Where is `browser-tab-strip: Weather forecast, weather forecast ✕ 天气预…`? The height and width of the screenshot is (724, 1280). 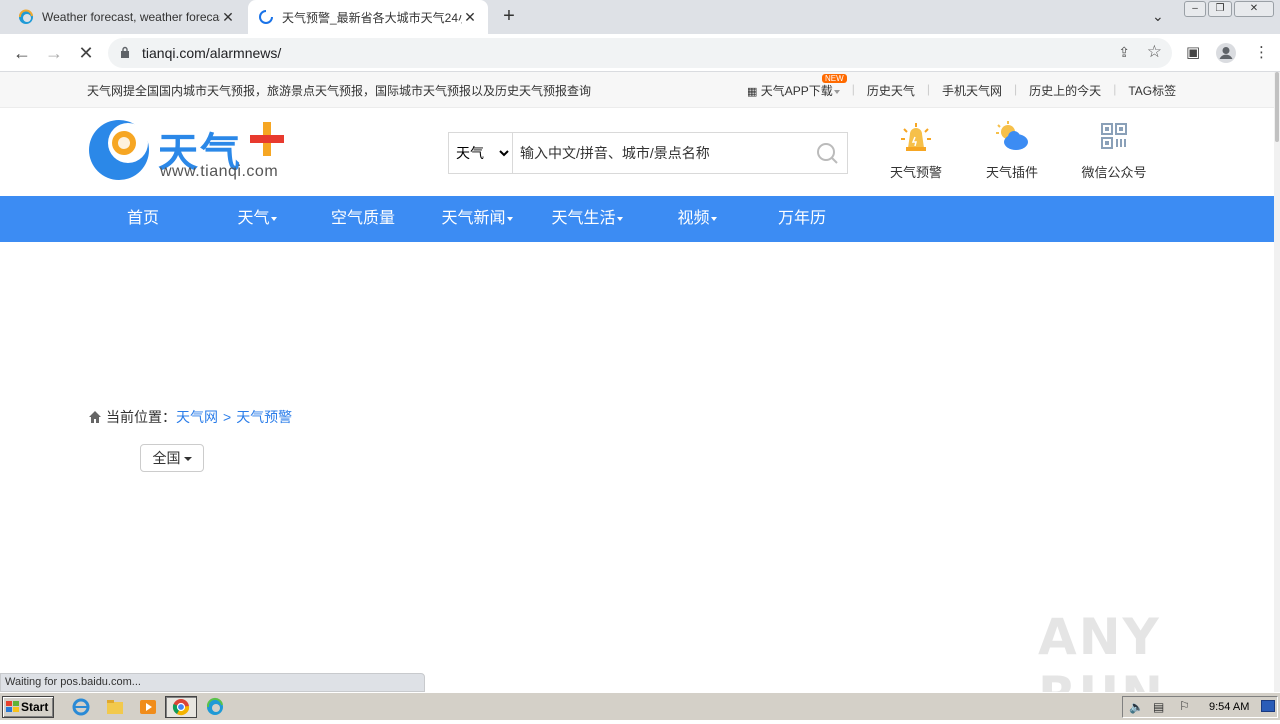 browser-tab-strip: Weather forecast, weather forecast ✕ 天气预… is located at coordinates (640, 17).